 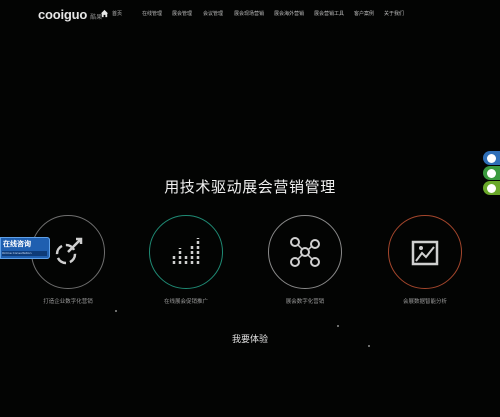 I want to click on feature-card-4: 会展数据智能分析, so click(x=425, y=260).